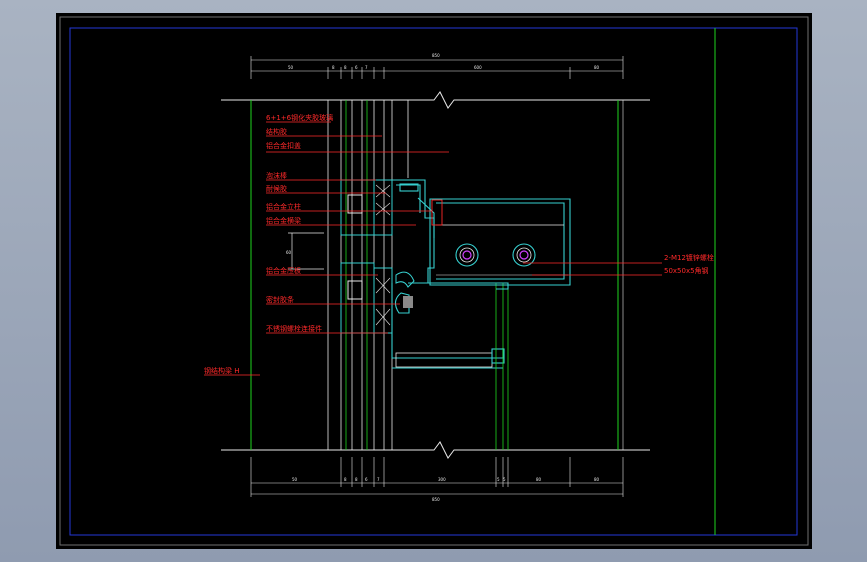  What do you see at coordinates (306, 251) in the screenshot?
I see `side-offset-dimension` at bounding box center [306, 251].